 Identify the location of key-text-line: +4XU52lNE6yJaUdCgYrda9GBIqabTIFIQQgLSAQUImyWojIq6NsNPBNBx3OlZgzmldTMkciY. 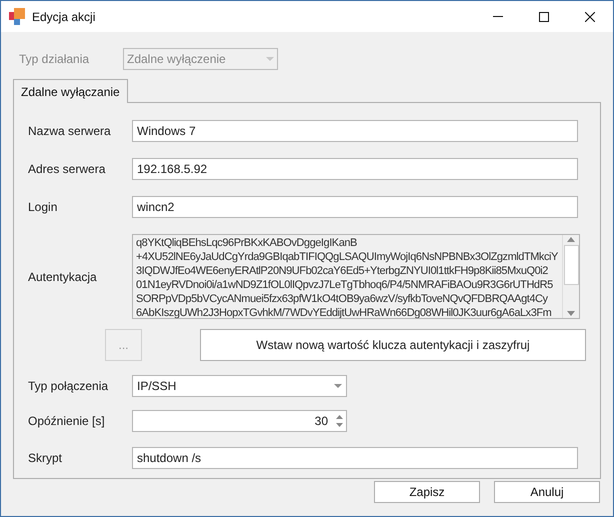
(347, 257).